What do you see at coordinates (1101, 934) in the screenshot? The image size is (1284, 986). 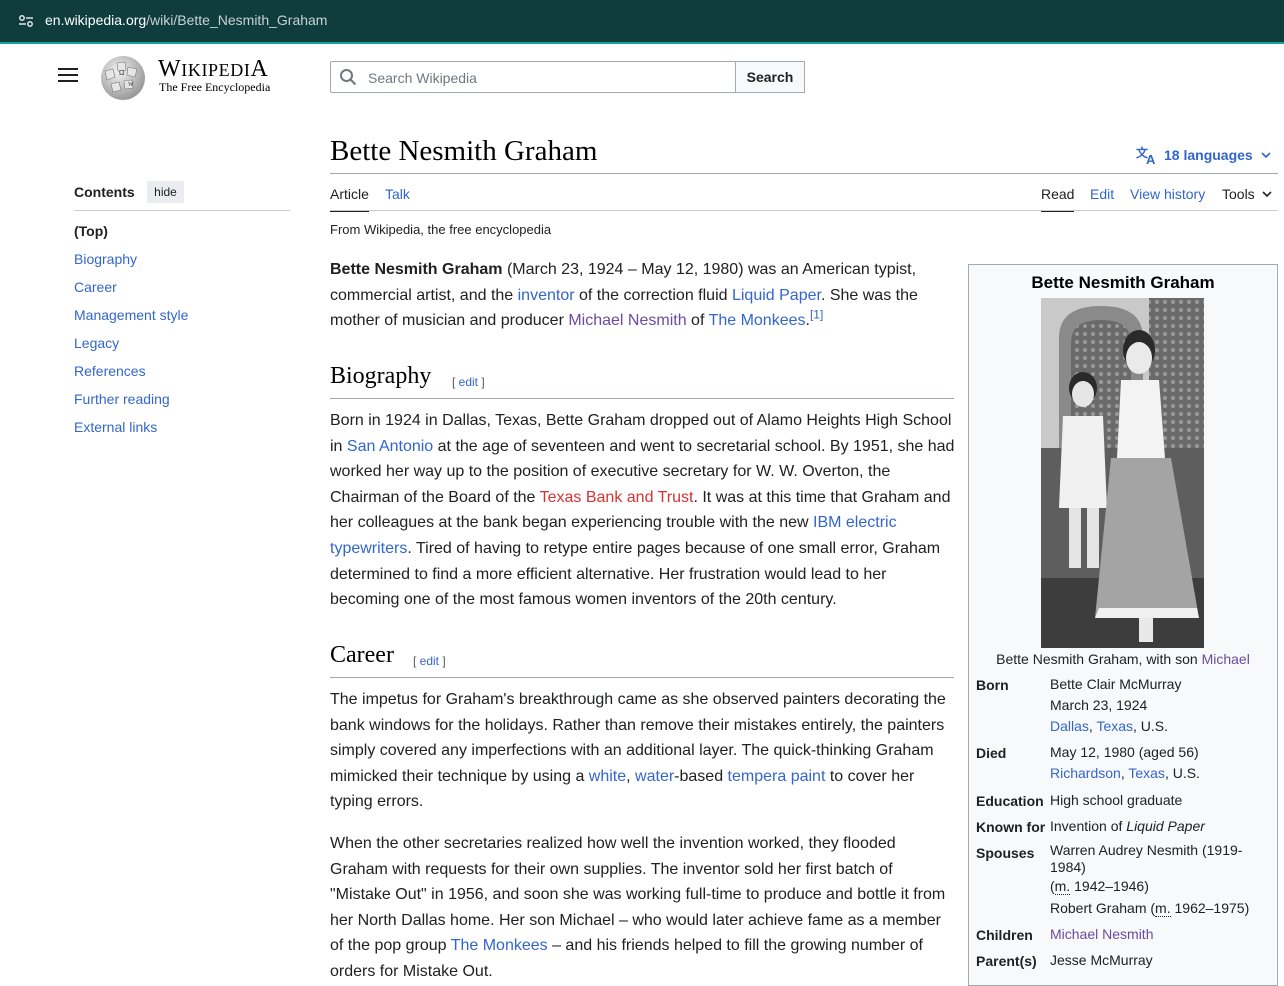 I see `link-children-michael-nesmith: Michael Nesmith` at bounding box center [1101, 934].